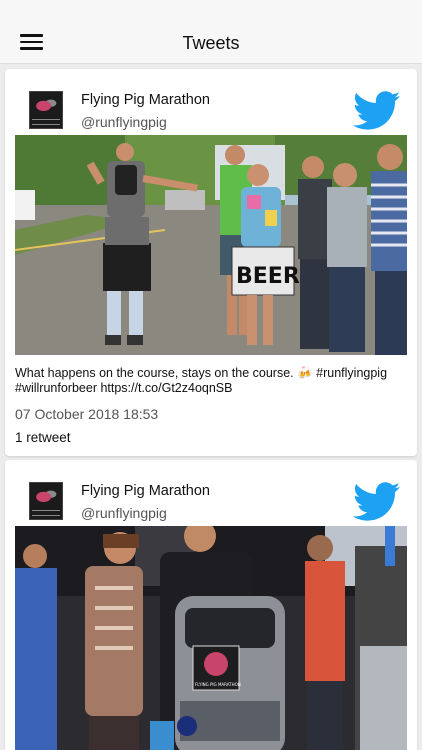 The image size is (422, 750). What do you see at coordinates (87, 414) in the screenshot?
I see `tweet-date: 07 October 2018 18:53` at bounding box center [87, 414].